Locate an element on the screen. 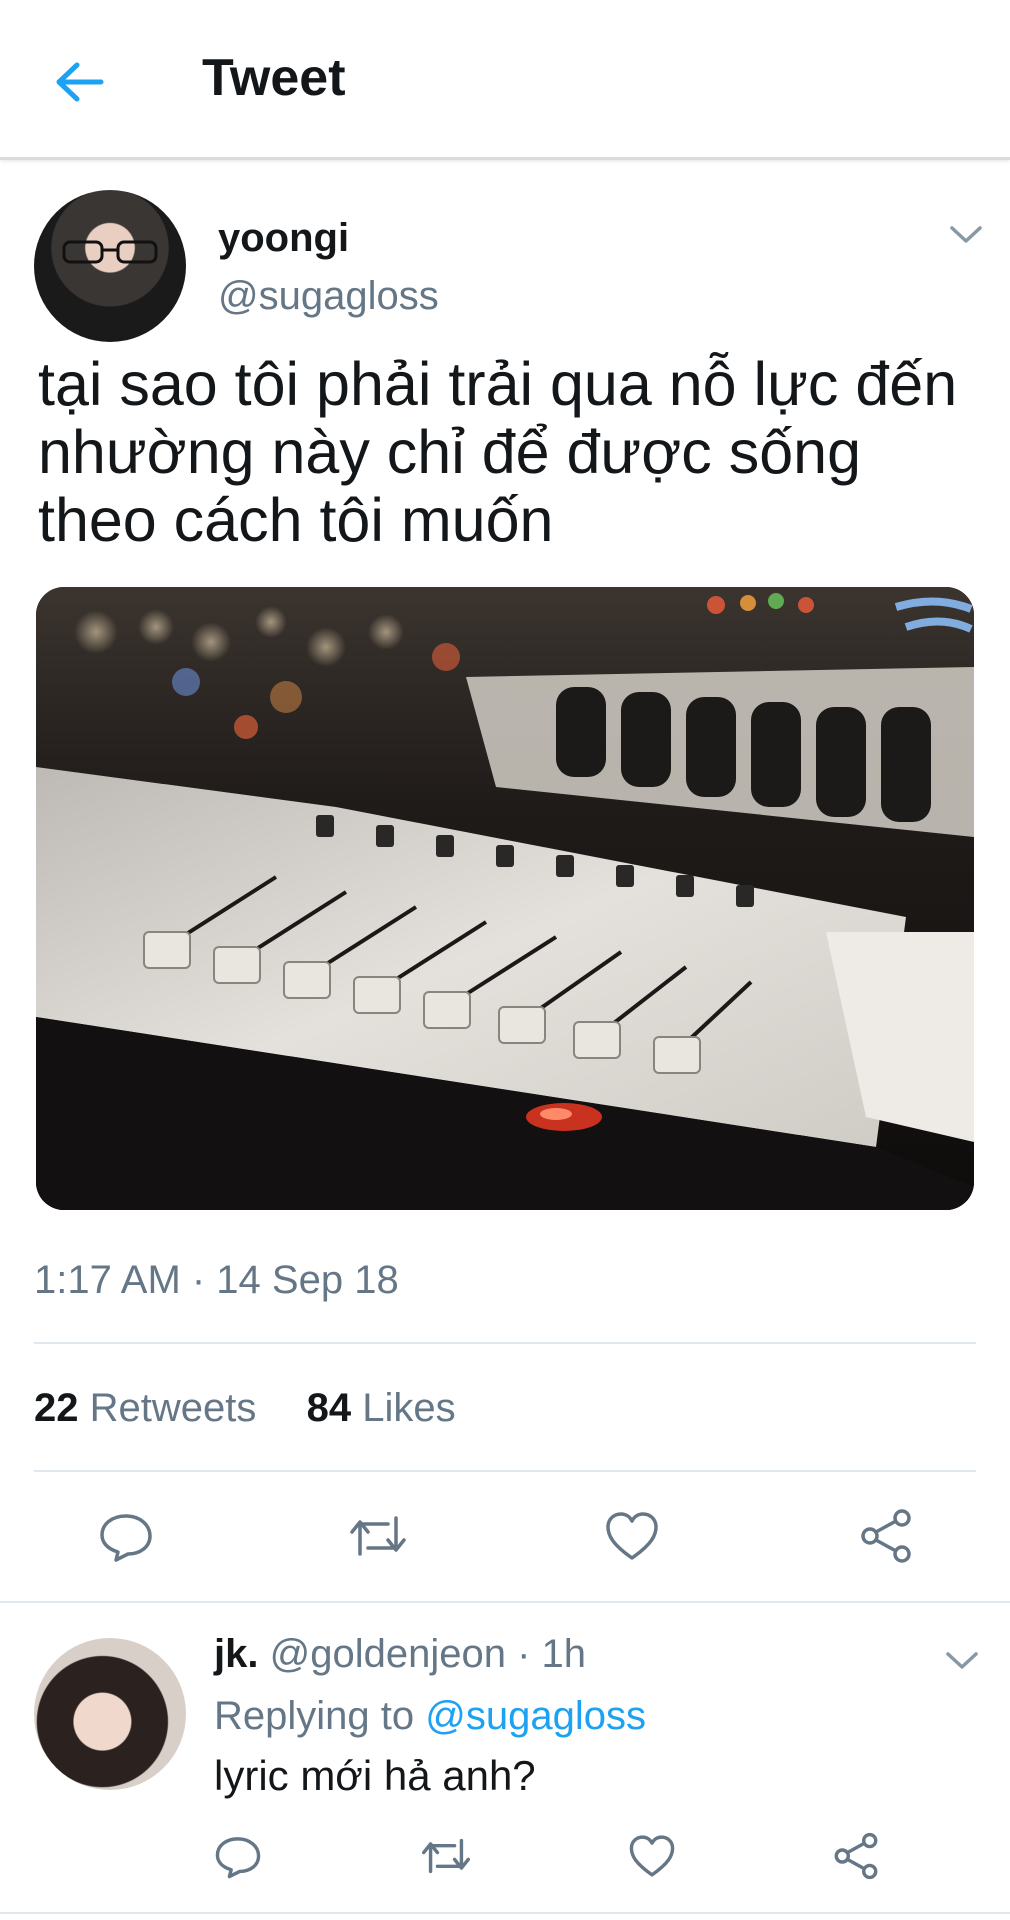 The width and height of the screenshot is (1010, 1920). reply-reply-button is located at coordinates (238, 1856).